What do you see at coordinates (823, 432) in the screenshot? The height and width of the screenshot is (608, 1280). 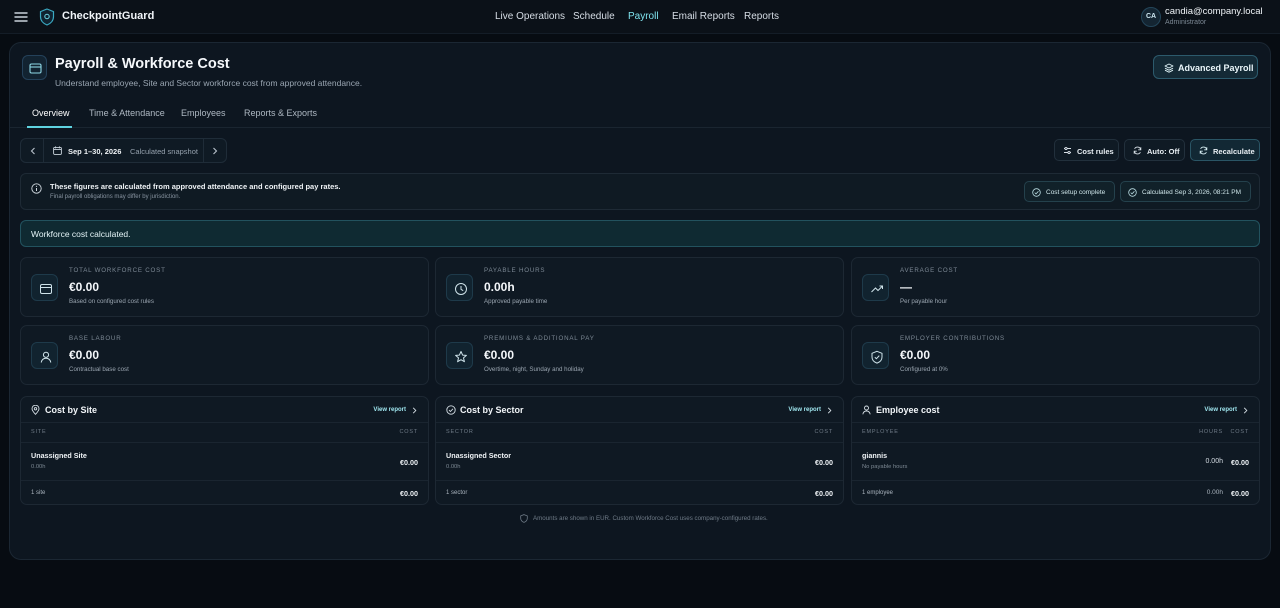 I see `column-header-cost: COST` at bounding box center [823, 432].